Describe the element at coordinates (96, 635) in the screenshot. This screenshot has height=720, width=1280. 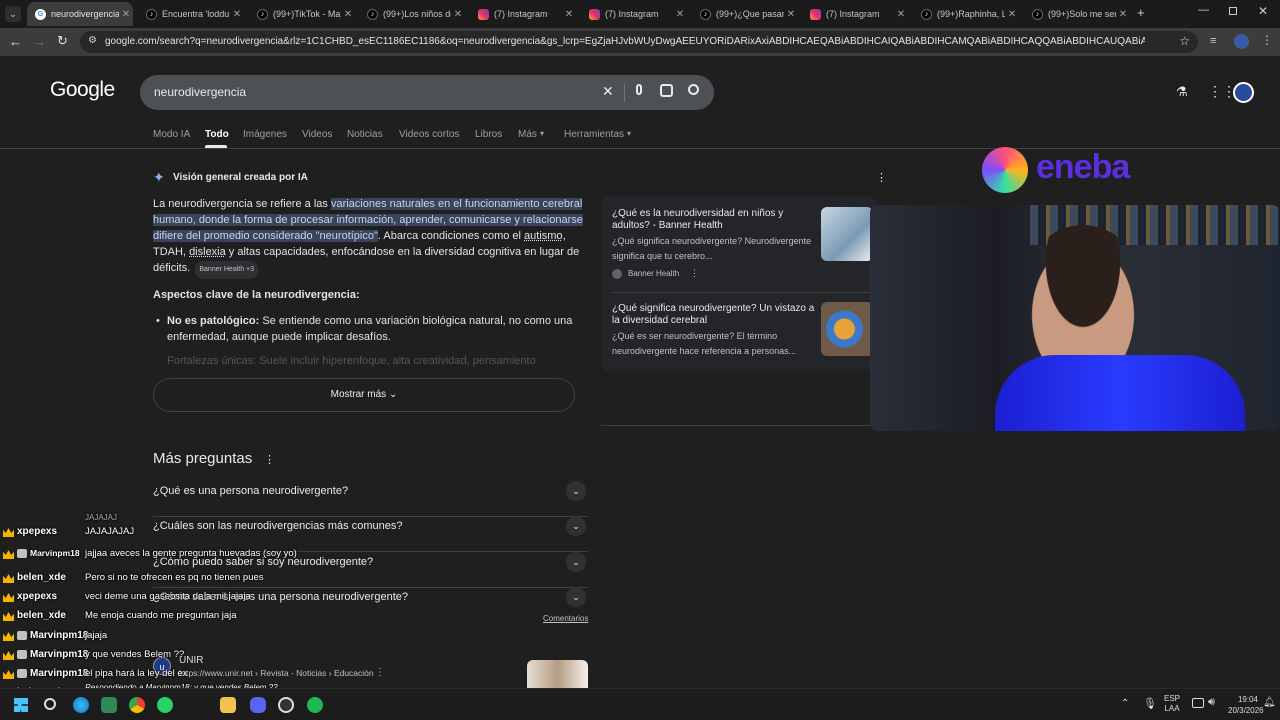
I see `chat-message: jajaja` at that location.